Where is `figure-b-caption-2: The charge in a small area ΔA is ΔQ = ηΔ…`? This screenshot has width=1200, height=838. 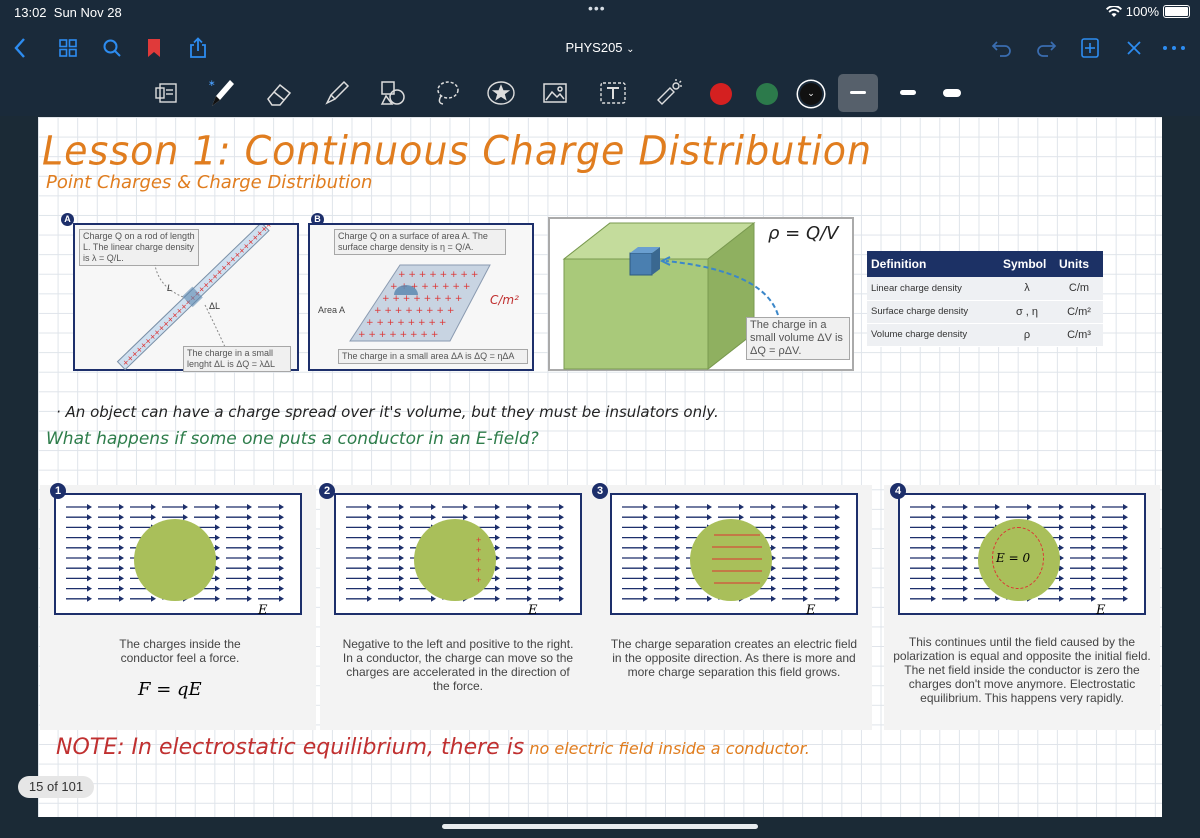 figure-b-caption-2: The charge in a small area ΔA is ΔQ = ηΔ… is located at coordinates (433, 356).